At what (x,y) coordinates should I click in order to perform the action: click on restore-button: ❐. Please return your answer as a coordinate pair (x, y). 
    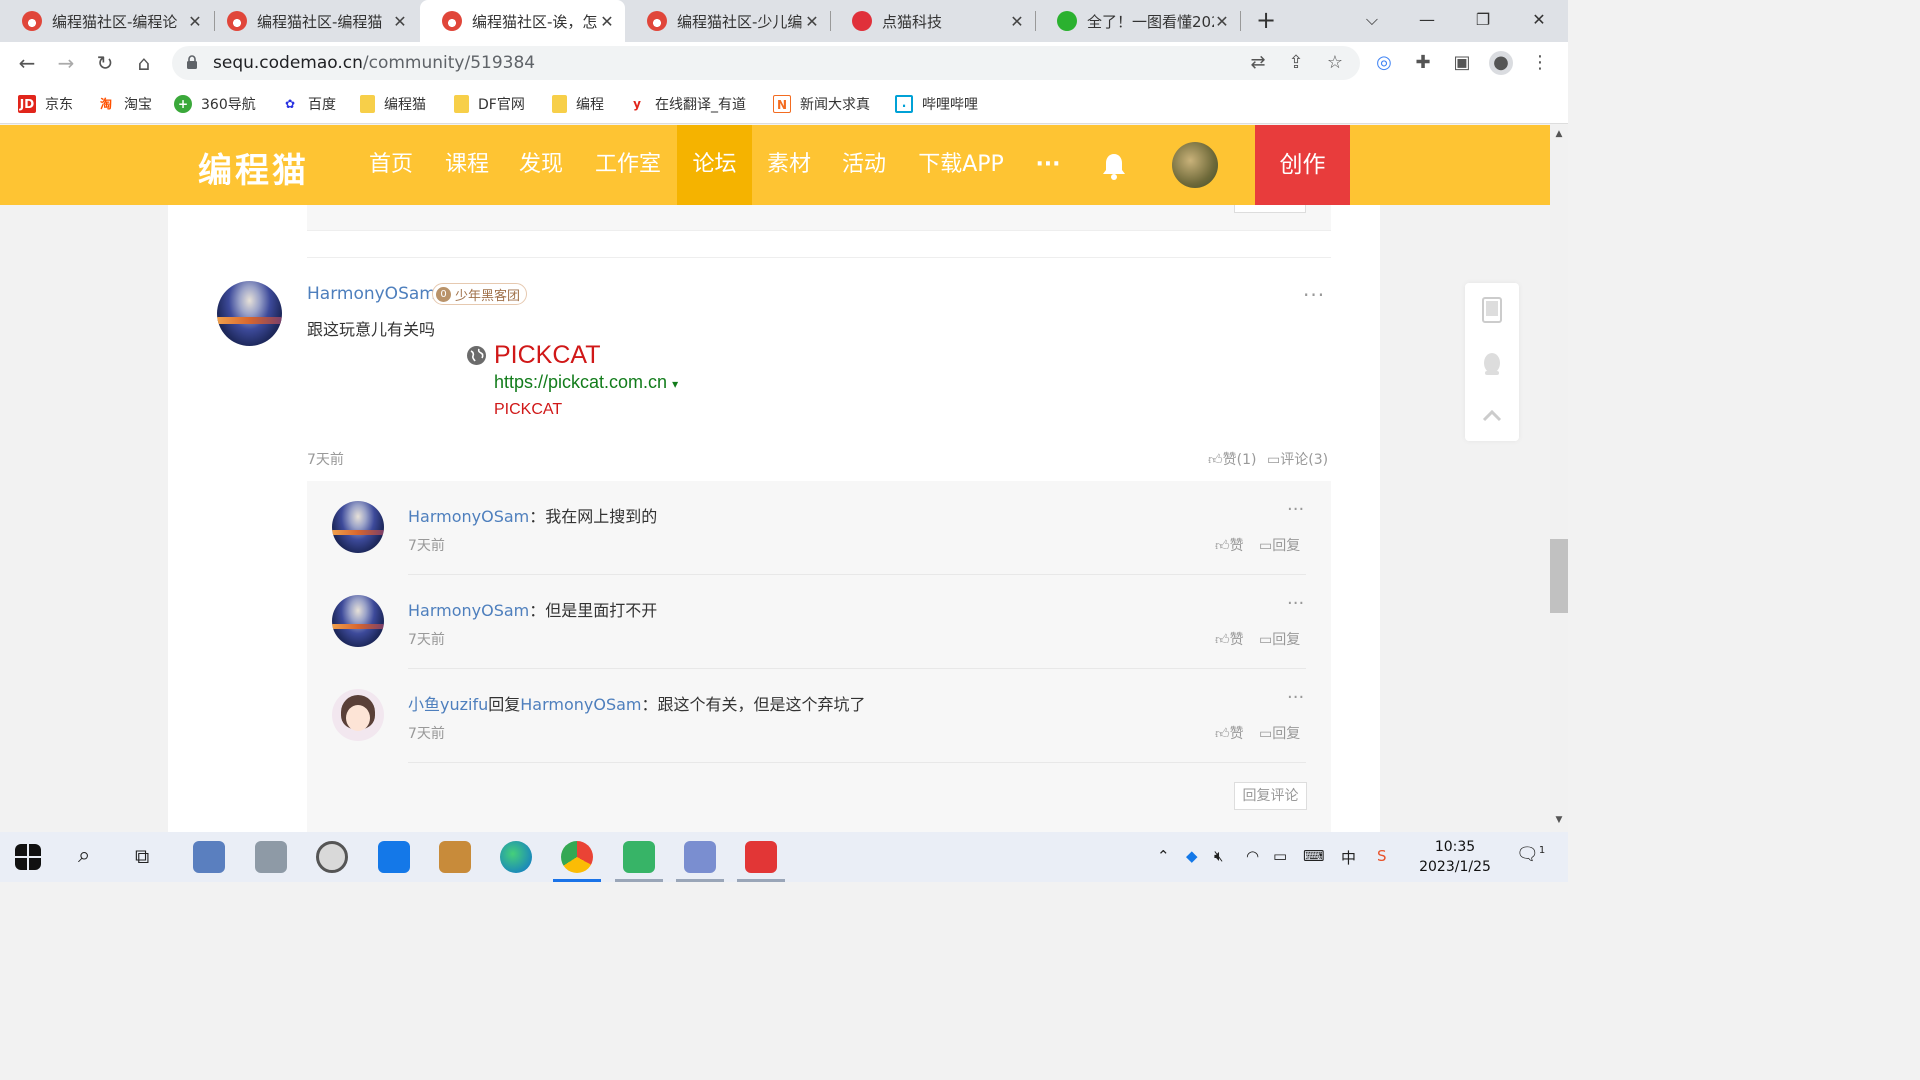
    Looking at the image, I should click on (1483, 20).